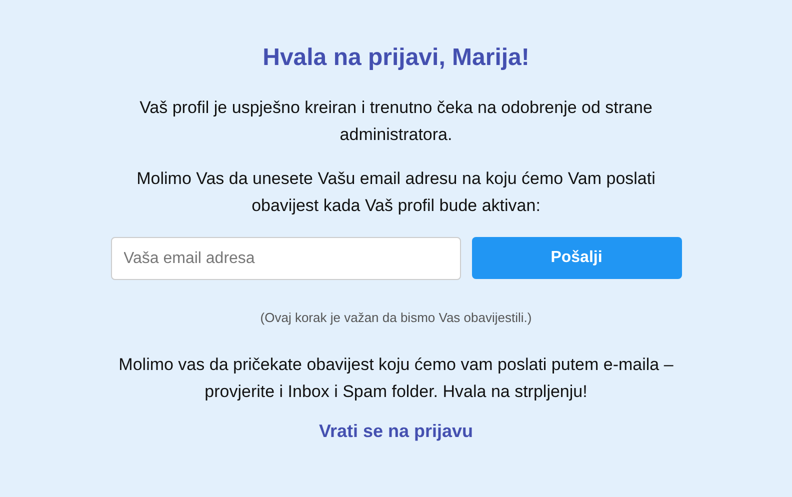 The height and width of the screenshot is (497, 792). What do you see at coordinates (396, 378) in the screenshot?
I see `info-text: Molimo vas da pričekate obavijest koju ćemo vam poslati putem e-maila – provjerite i Inbox i Spam folder. Hvala na strpljenju!` at bounding box center [396, 378].